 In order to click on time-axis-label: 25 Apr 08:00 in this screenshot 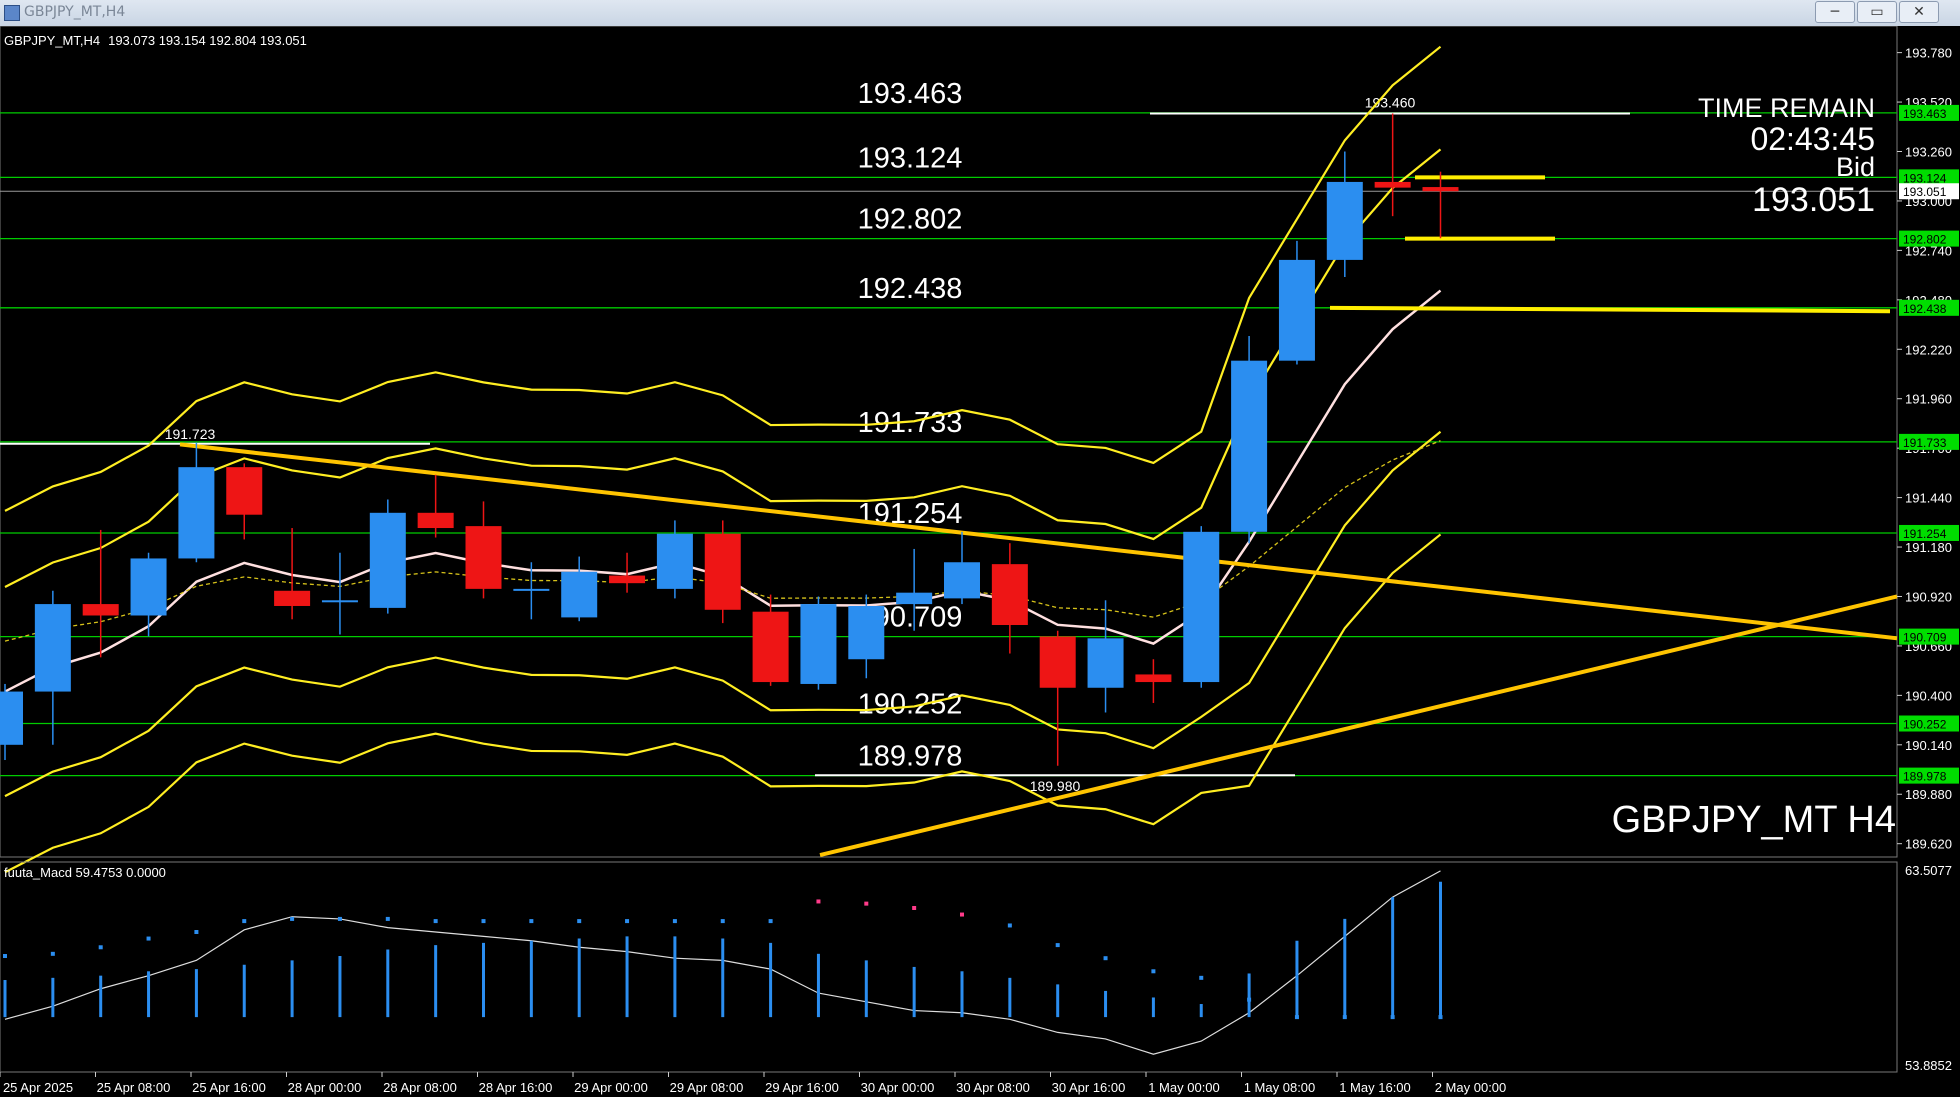, I will do `click(134, 1087)`.